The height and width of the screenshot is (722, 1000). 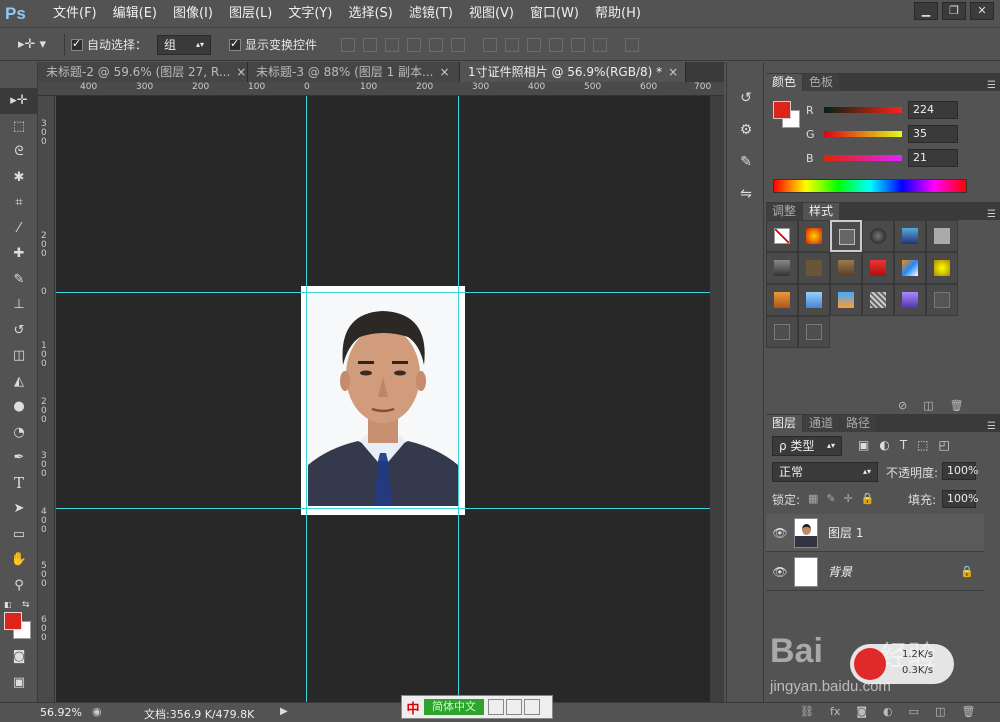 What do you see at coordinates (863, 158) in the screenshot?
I see `channel-b-slider` at bounding box center [863, 158].